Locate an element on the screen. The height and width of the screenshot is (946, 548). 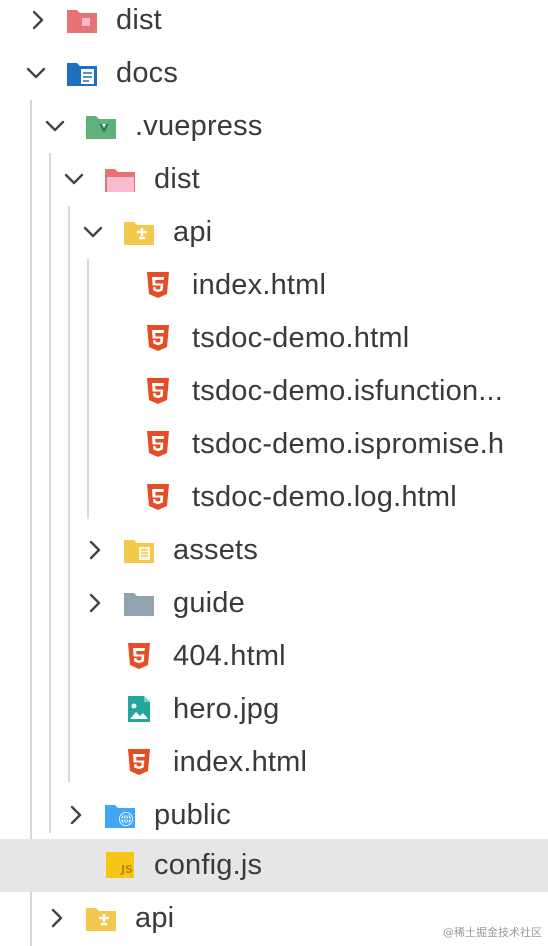
assets-folder-icon is located at coordinates (139, 550).